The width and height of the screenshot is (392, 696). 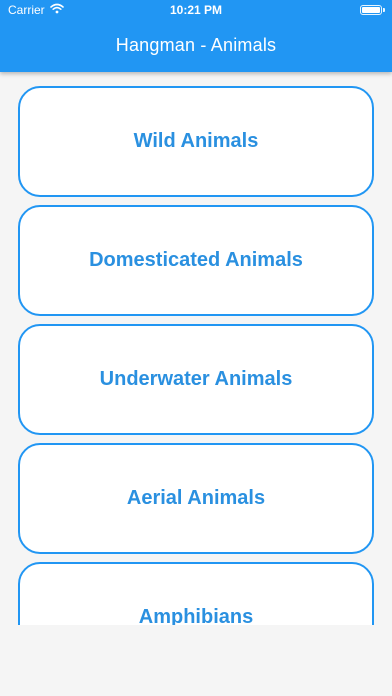 I want to click on category-card-wild-animals: Wild Animals, so click(x=196, y=141).